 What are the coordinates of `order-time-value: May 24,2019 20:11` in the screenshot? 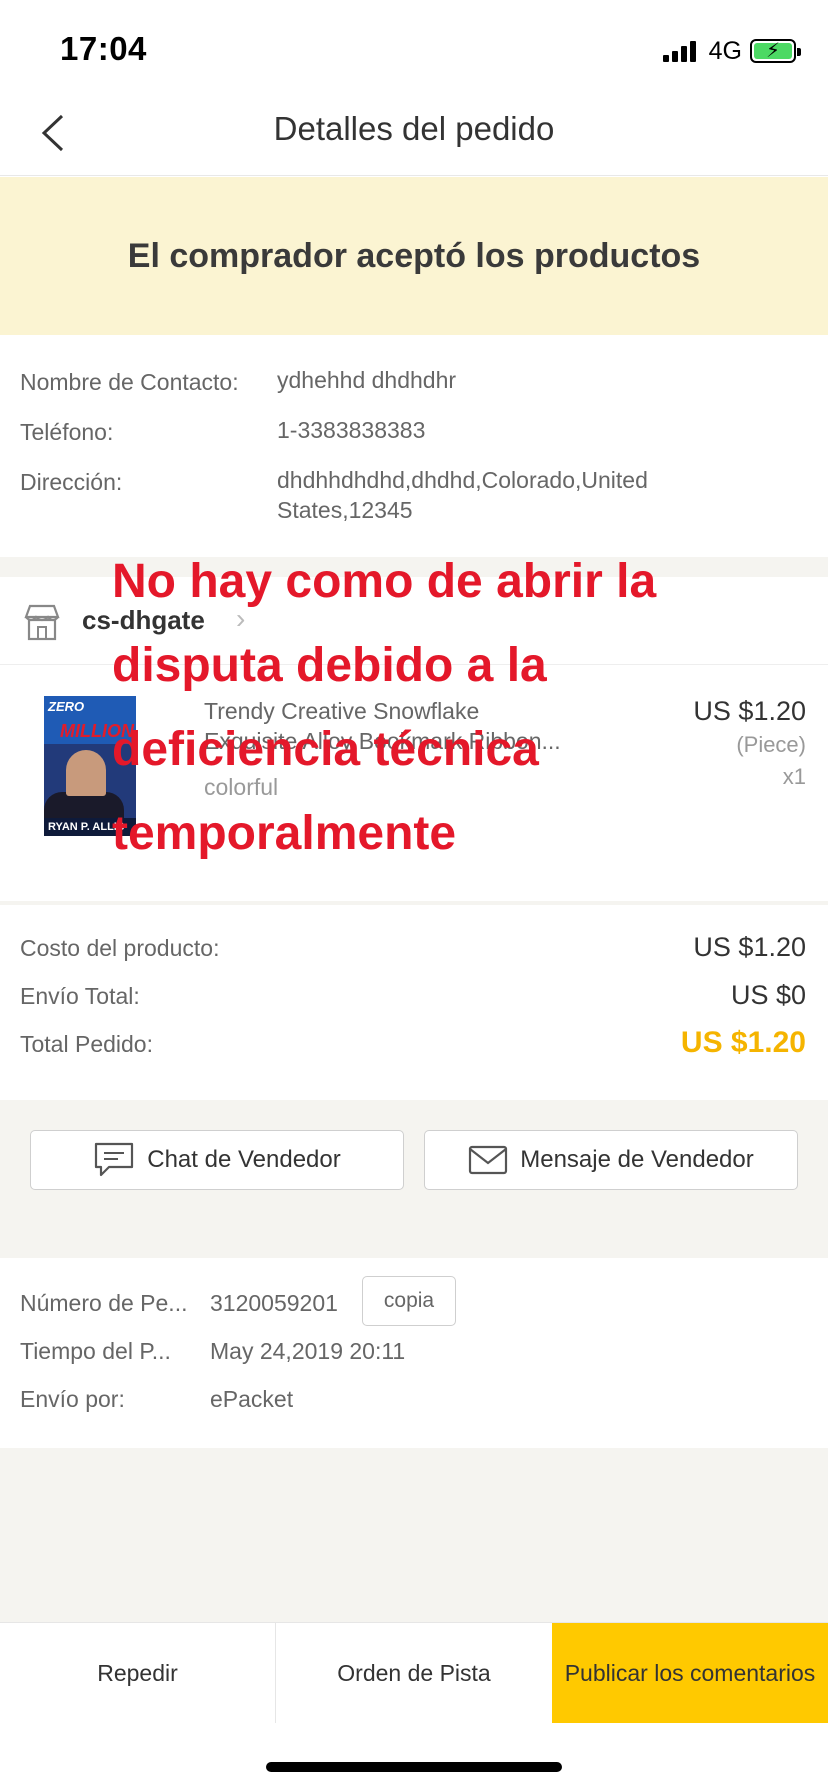 It's located at (308, 1351).